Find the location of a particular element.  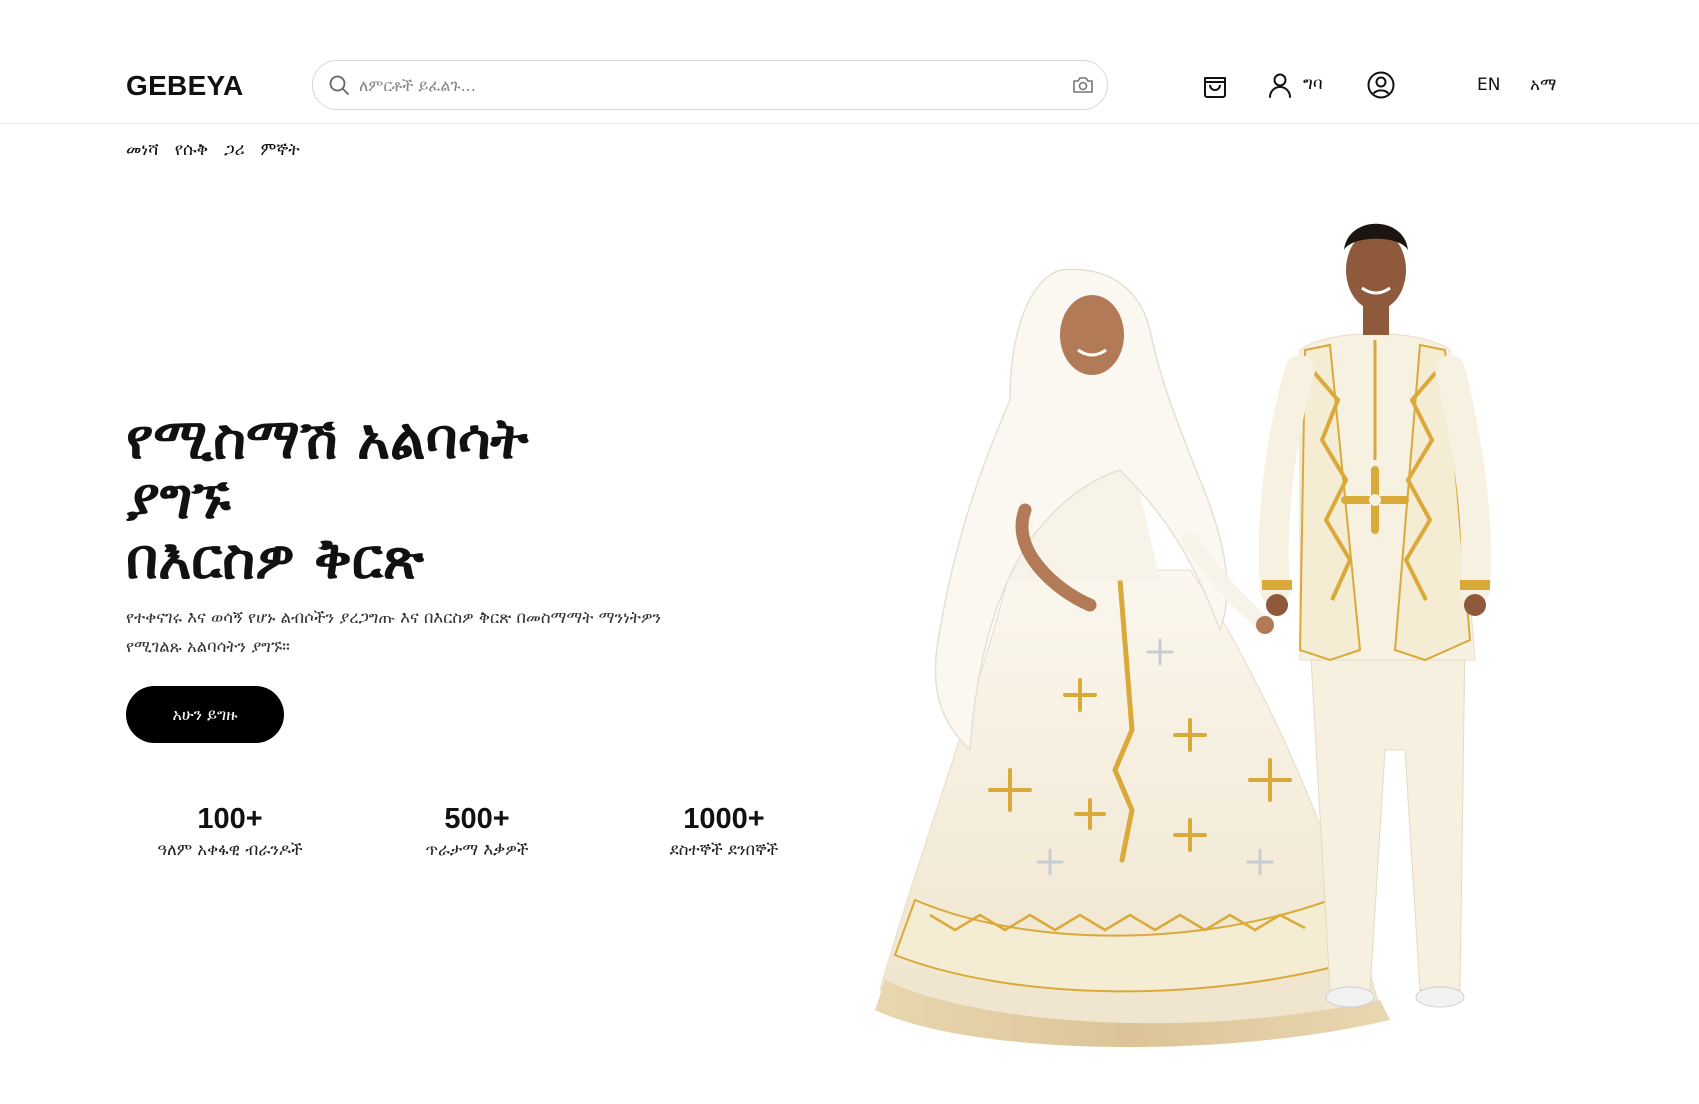

stat-value: 100+ is located at coordinates (230, 819).